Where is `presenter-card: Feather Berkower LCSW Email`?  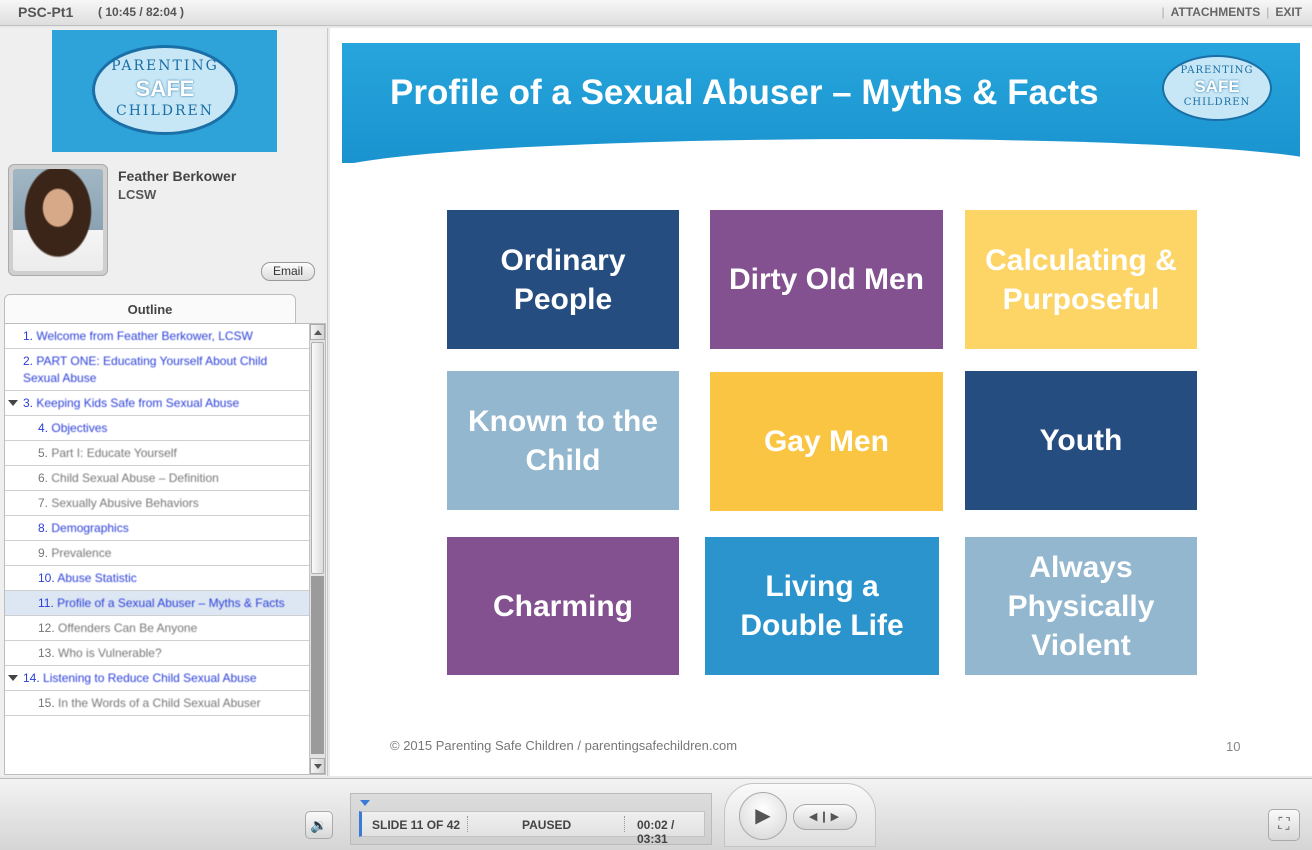 presenter-card: Feather Berkower LCSW Email is located at coordinates (164, 221).